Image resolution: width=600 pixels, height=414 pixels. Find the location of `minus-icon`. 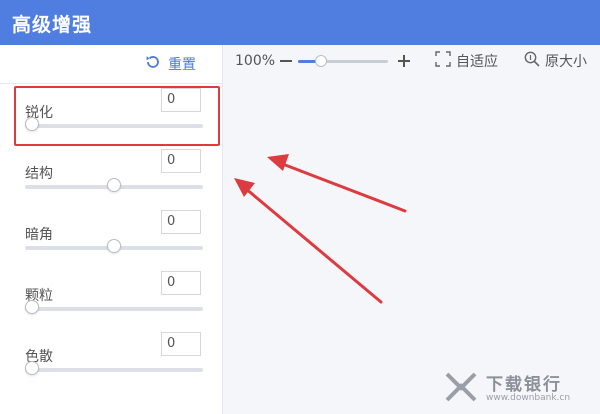

minus-icon is located at coordinates (286, 61).